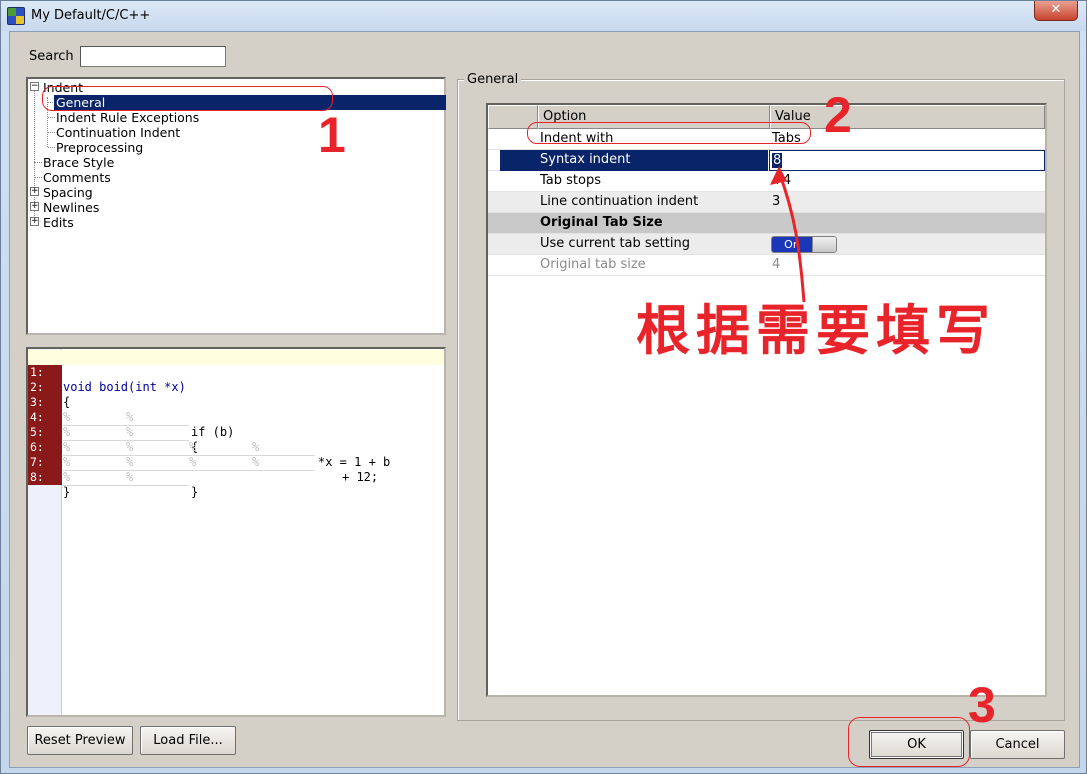 The image size is (1087, 774). Describe the element at coordinates (1017, 744) in the screenshot. I see `cancel-button: Cancel` at that location.